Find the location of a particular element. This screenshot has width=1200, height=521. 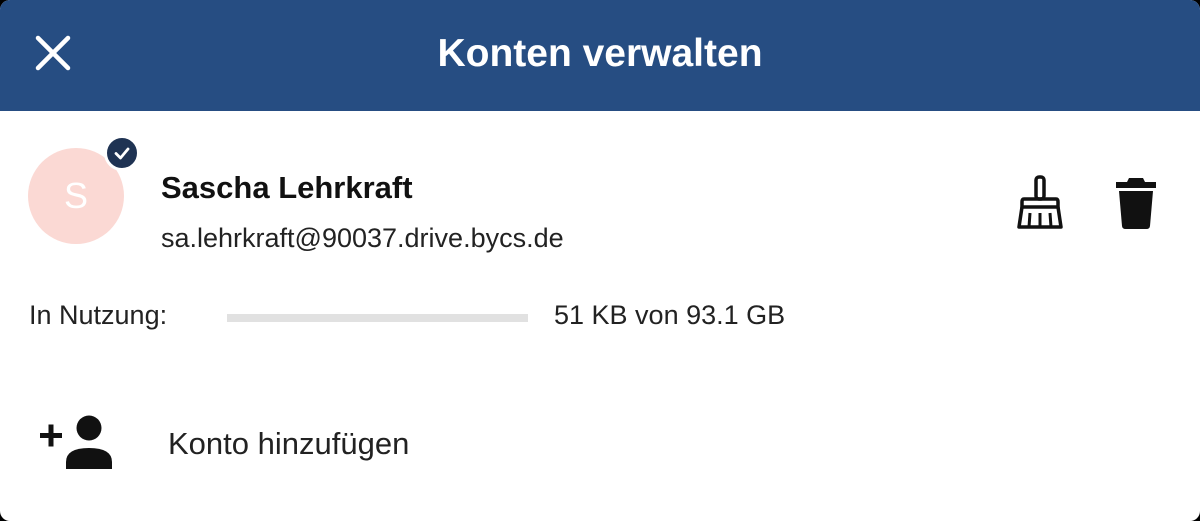

usage-value: 51 KB von 93.1 GB is located at coordinates (670, 315).